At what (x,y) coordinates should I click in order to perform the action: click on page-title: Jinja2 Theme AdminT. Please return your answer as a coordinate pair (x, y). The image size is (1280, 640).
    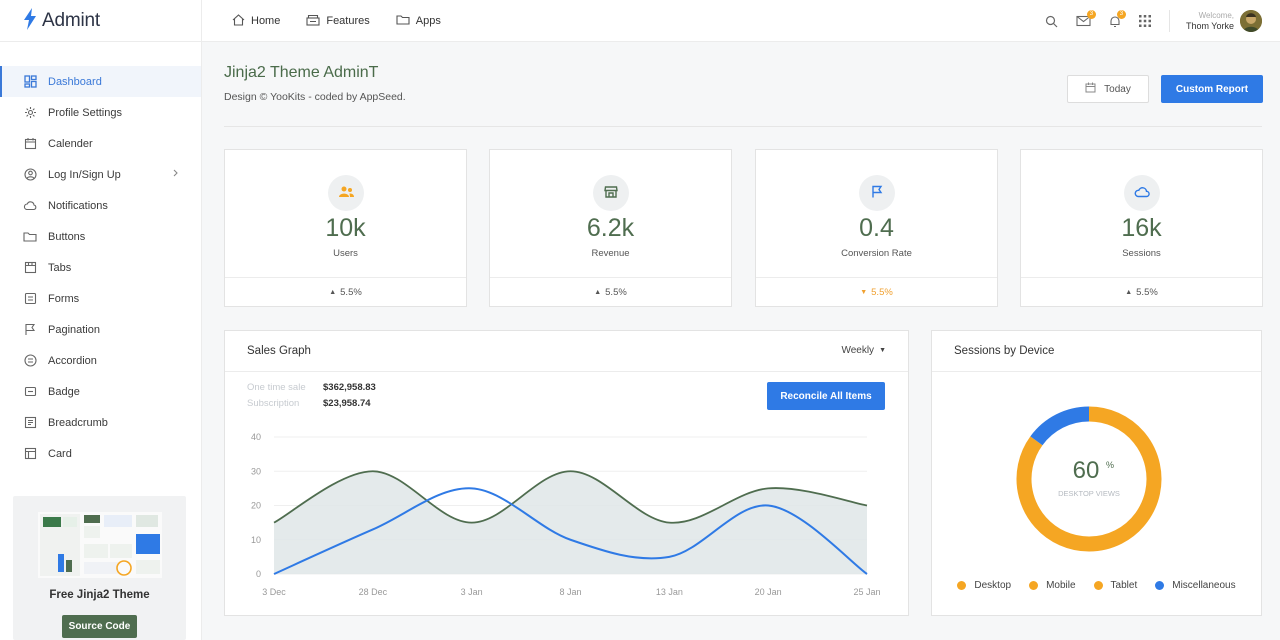
    Looking at the image, I should click on (301, 72).